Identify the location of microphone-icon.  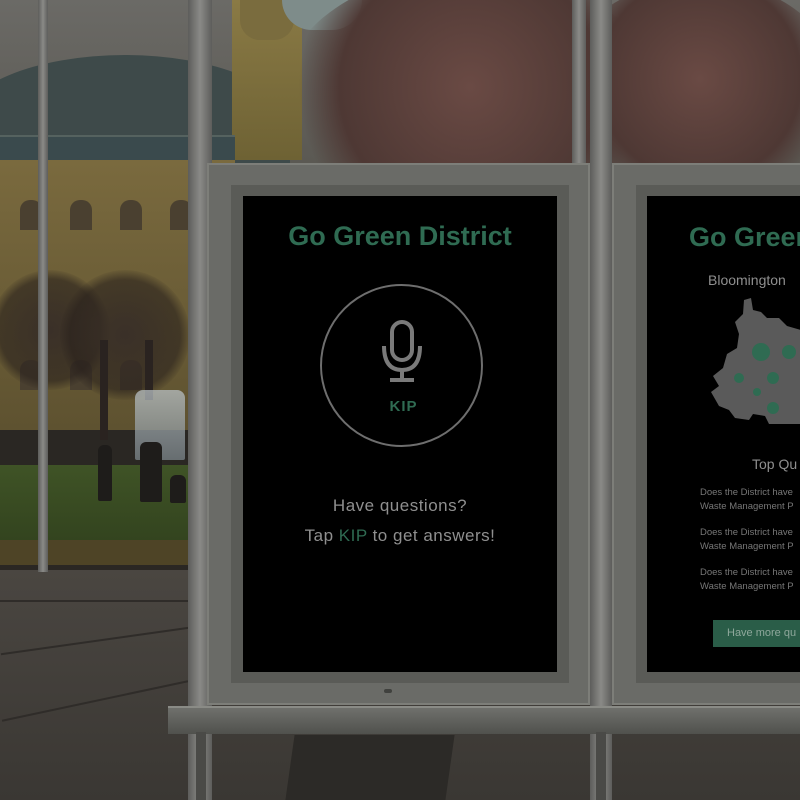
(402, 351).